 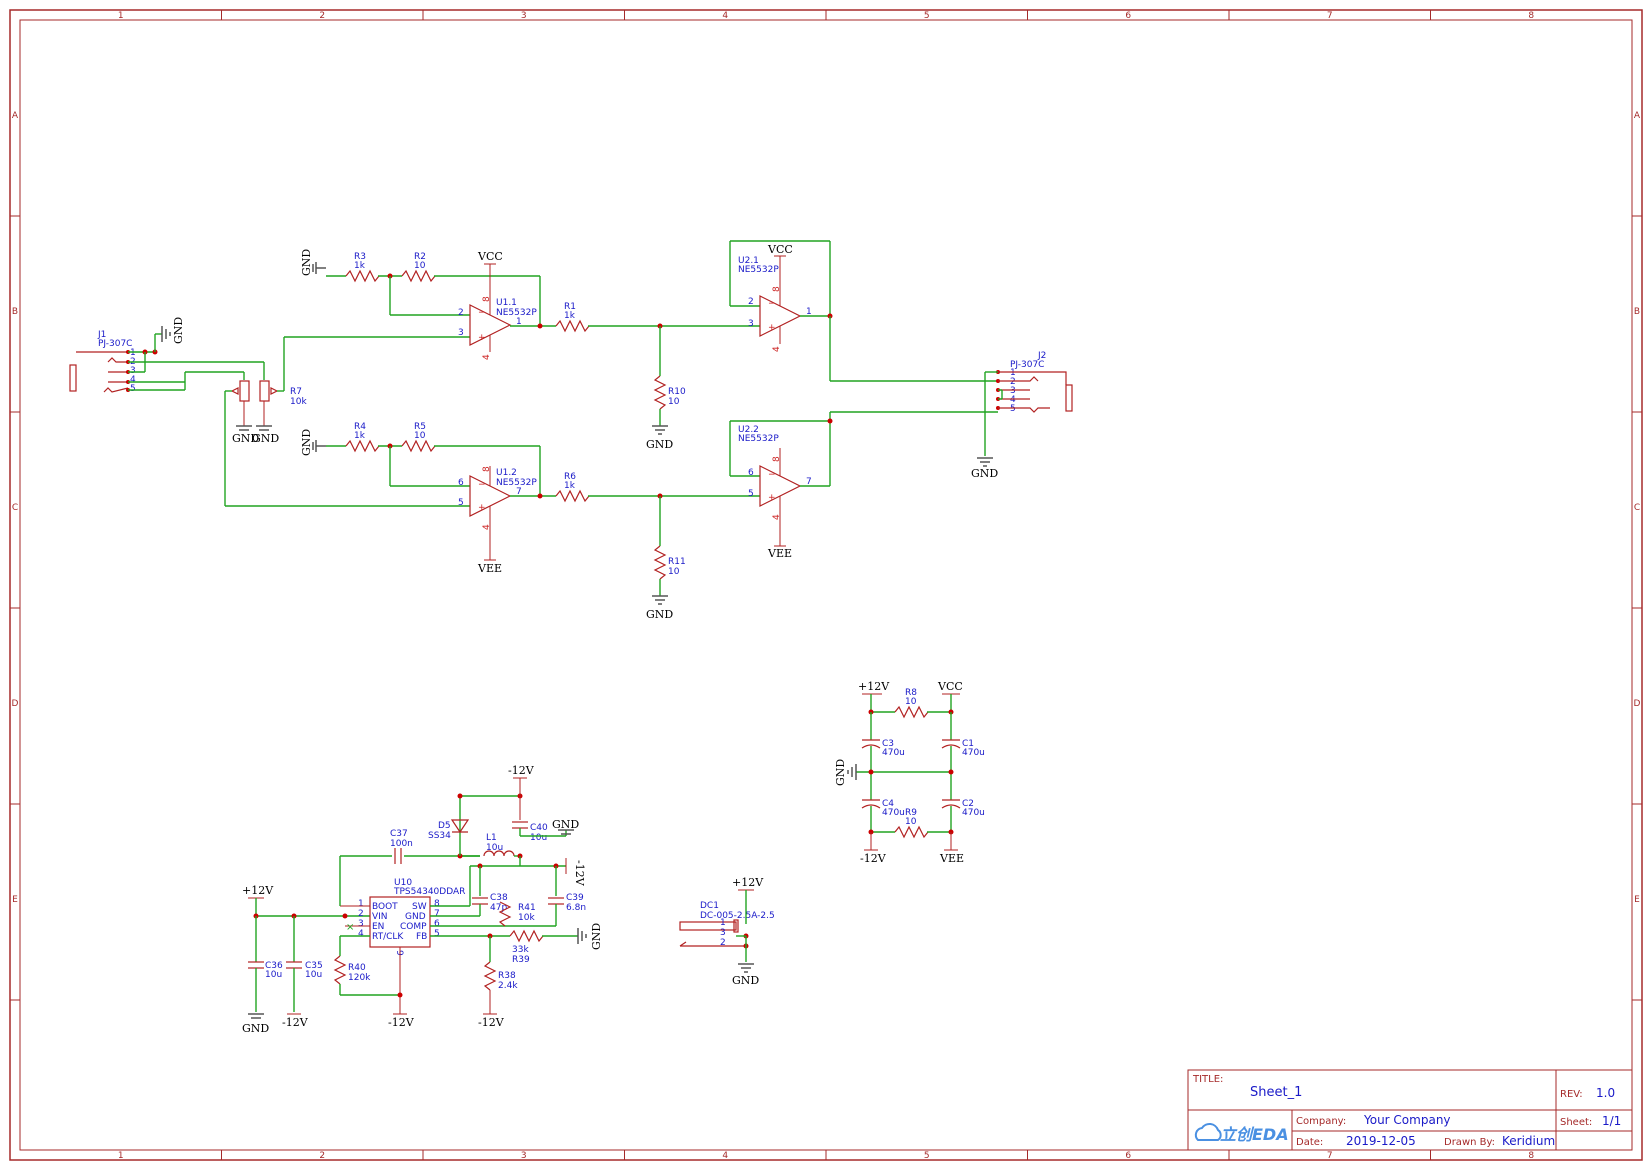 What do you see at coordinates (556, 901) in the screenshot?
I see `capacitor-c39` at bounding box center [556, 901].